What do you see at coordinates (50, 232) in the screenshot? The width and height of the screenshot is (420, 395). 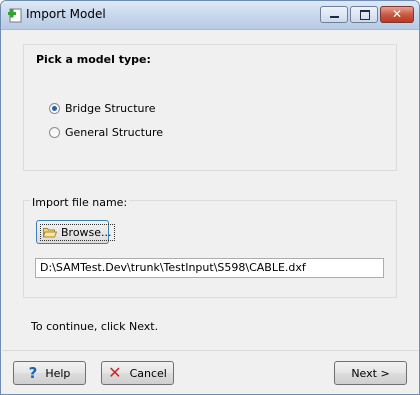 I see `folder-open-icon` at bounding box center [50, 232].